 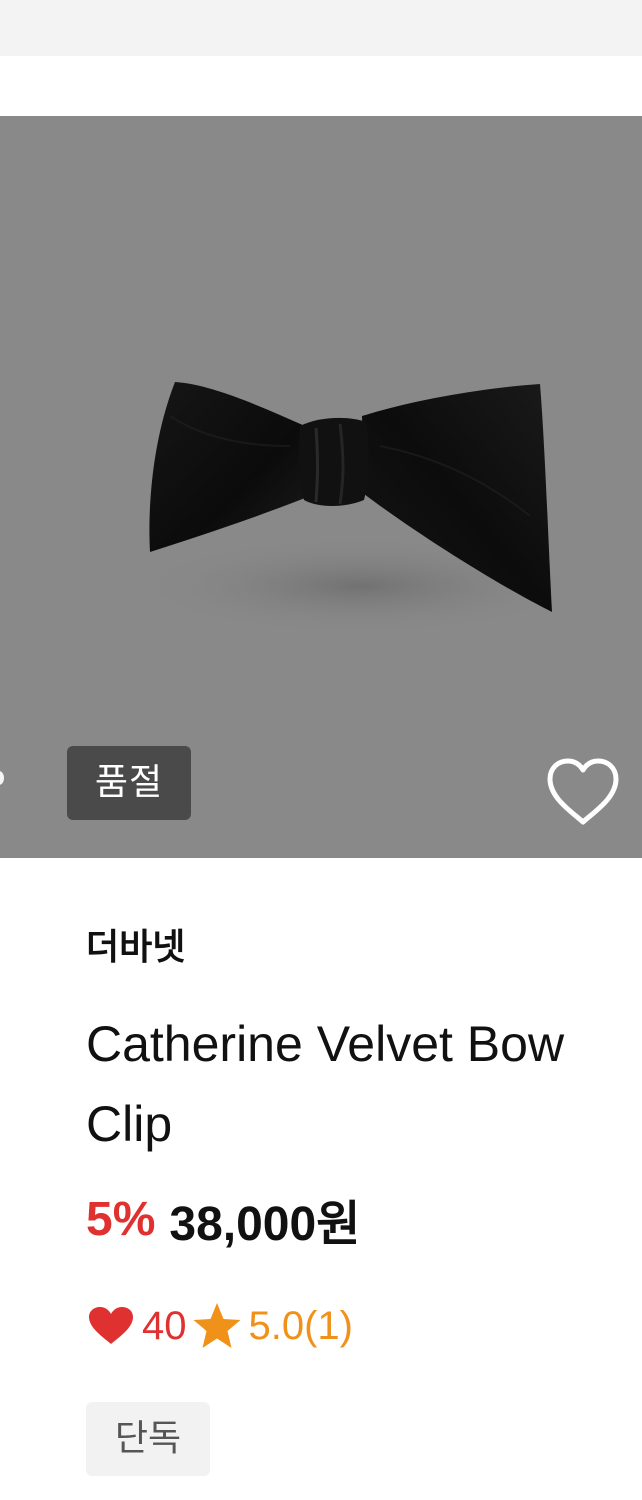 What do you see at coordinates (265, 1224) in the screenshot?
I see `price: 38,000원` at bounding box center [265, 1224].